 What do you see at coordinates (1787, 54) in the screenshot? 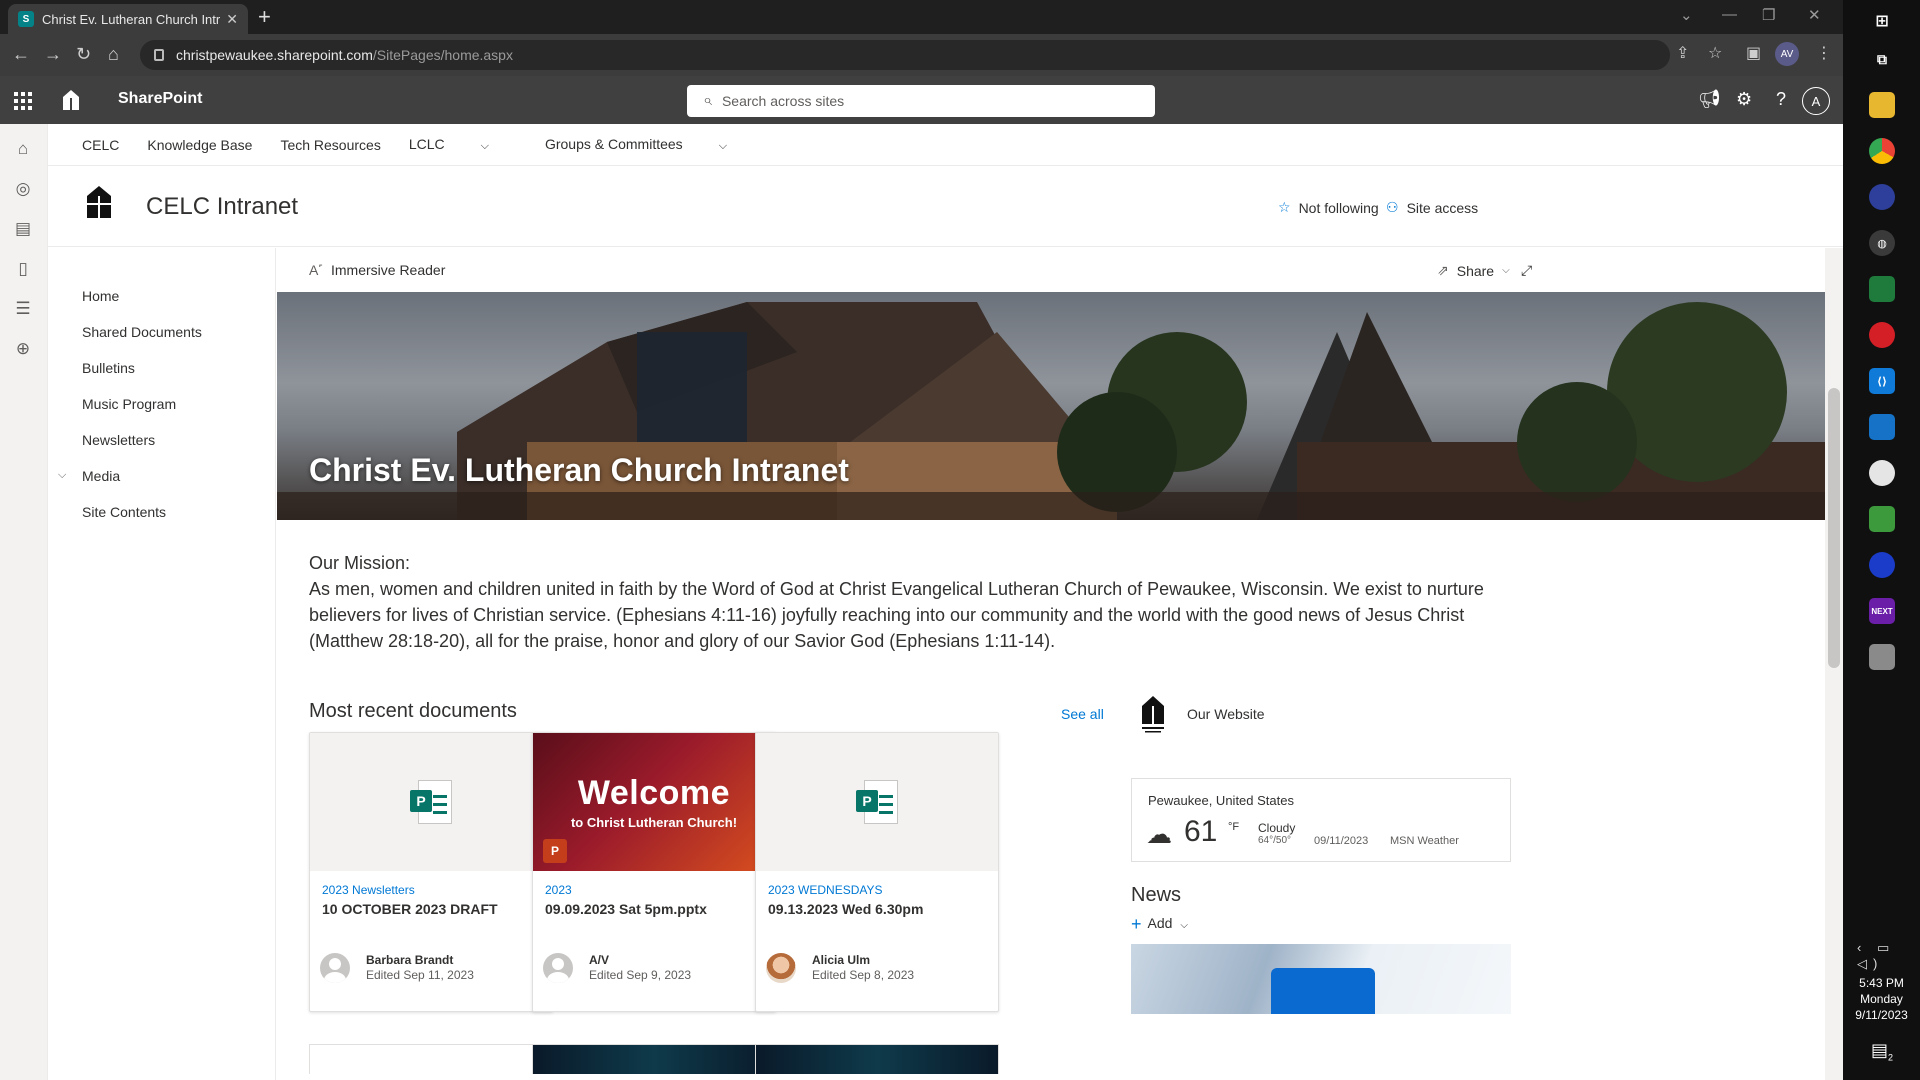
I see `browser-profile-avatar: AV` at bounding box center [1787, 54].